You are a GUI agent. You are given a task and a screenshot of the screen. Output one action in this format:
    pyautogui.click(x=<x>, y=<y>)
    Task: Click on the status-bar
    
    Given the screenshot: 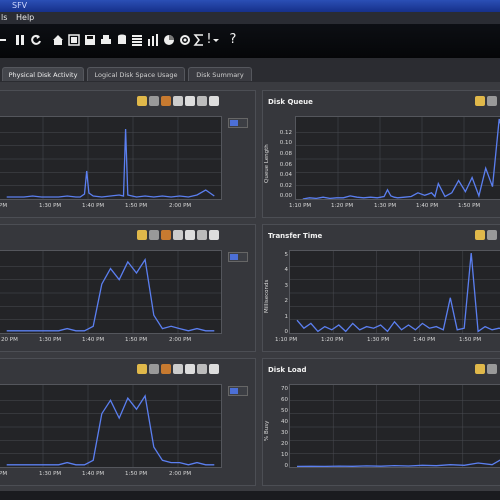 What is the action you would take?
    pyautogui.click(x=250, y=495)
    